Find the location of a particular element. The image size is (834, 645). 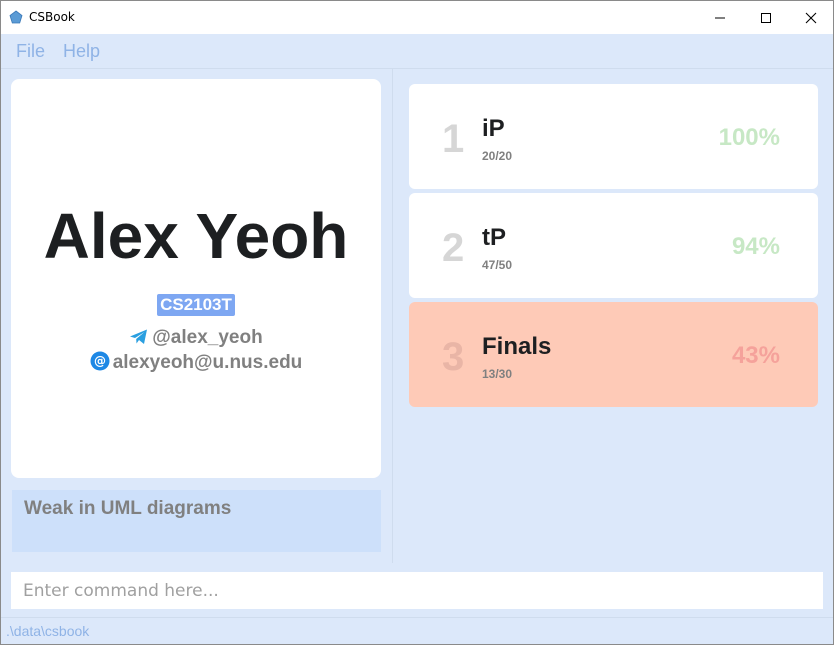

tag-list: CS2103T is located at coordinates (196, 305).